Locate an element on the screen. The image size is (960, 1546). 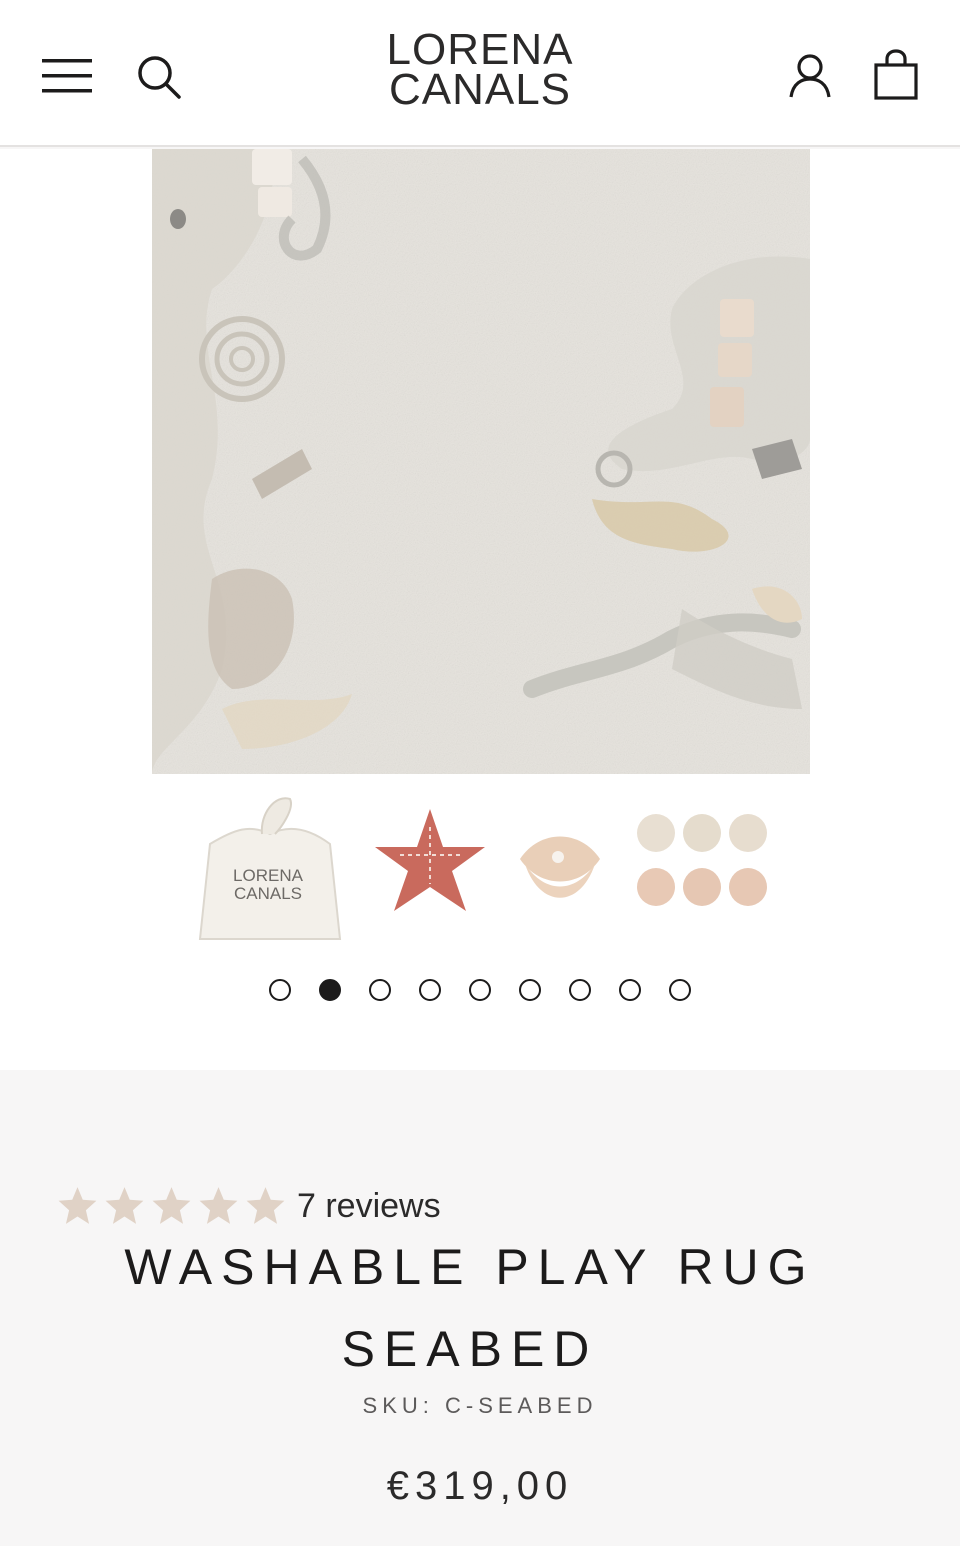
hamburger-menu-icon is located at coordinates (67, 76).